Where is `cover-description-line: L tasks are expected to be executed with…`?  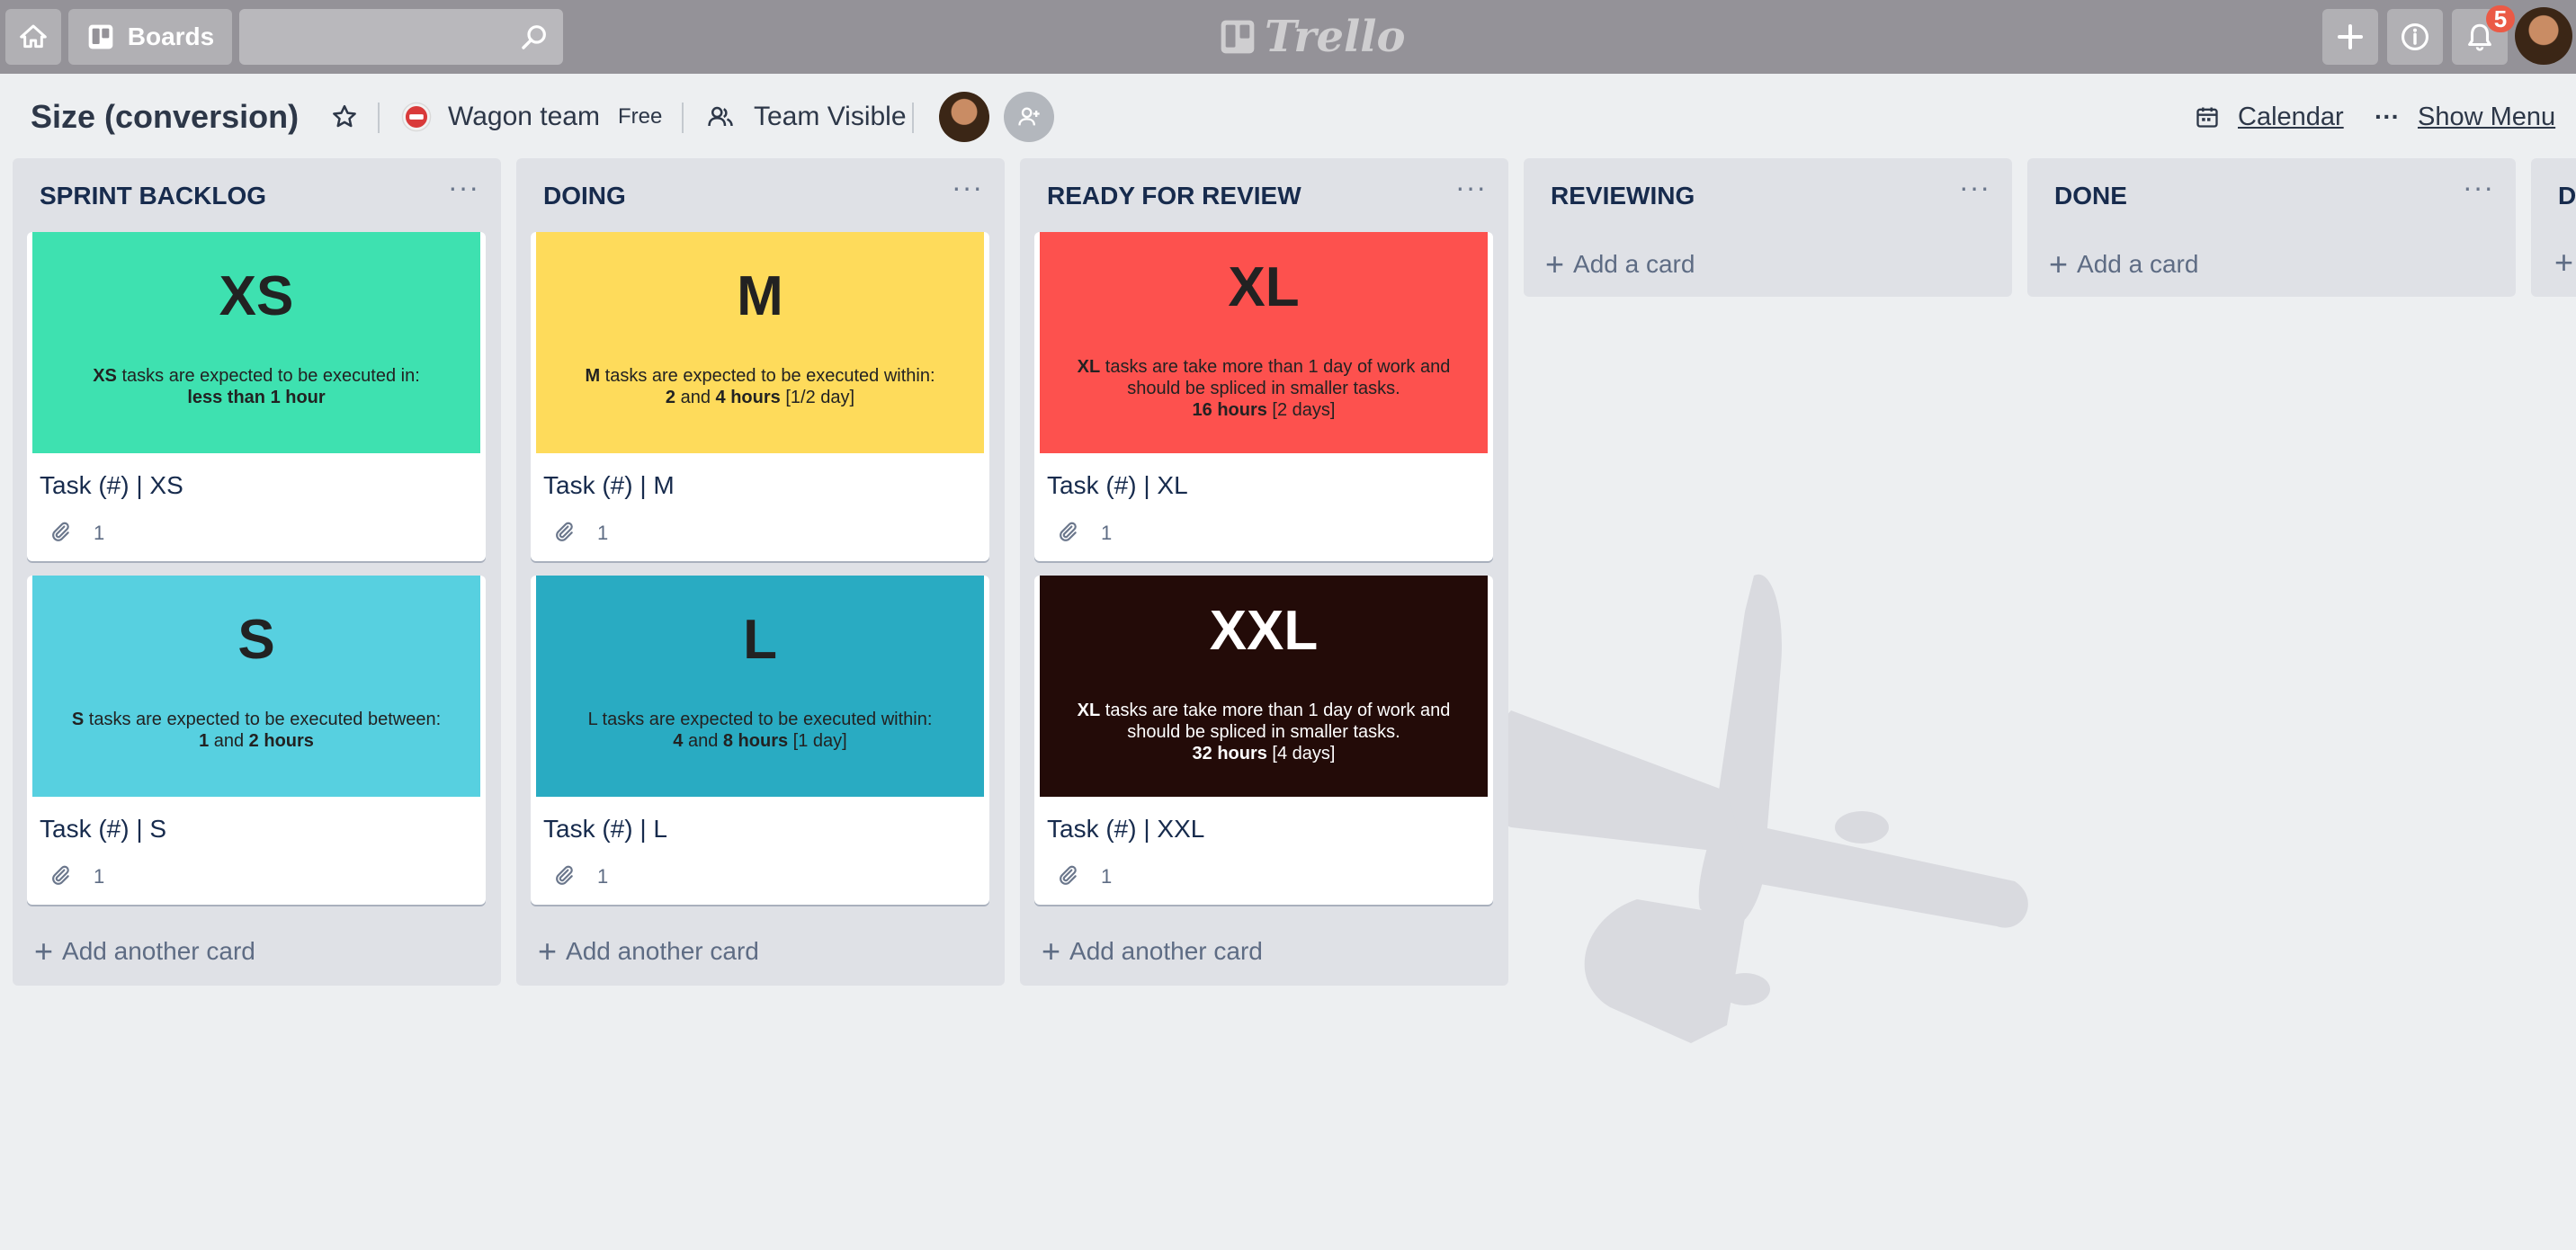 cover-description-line: L tasks are expected to be executed with… is located at coordinates (760, 719).